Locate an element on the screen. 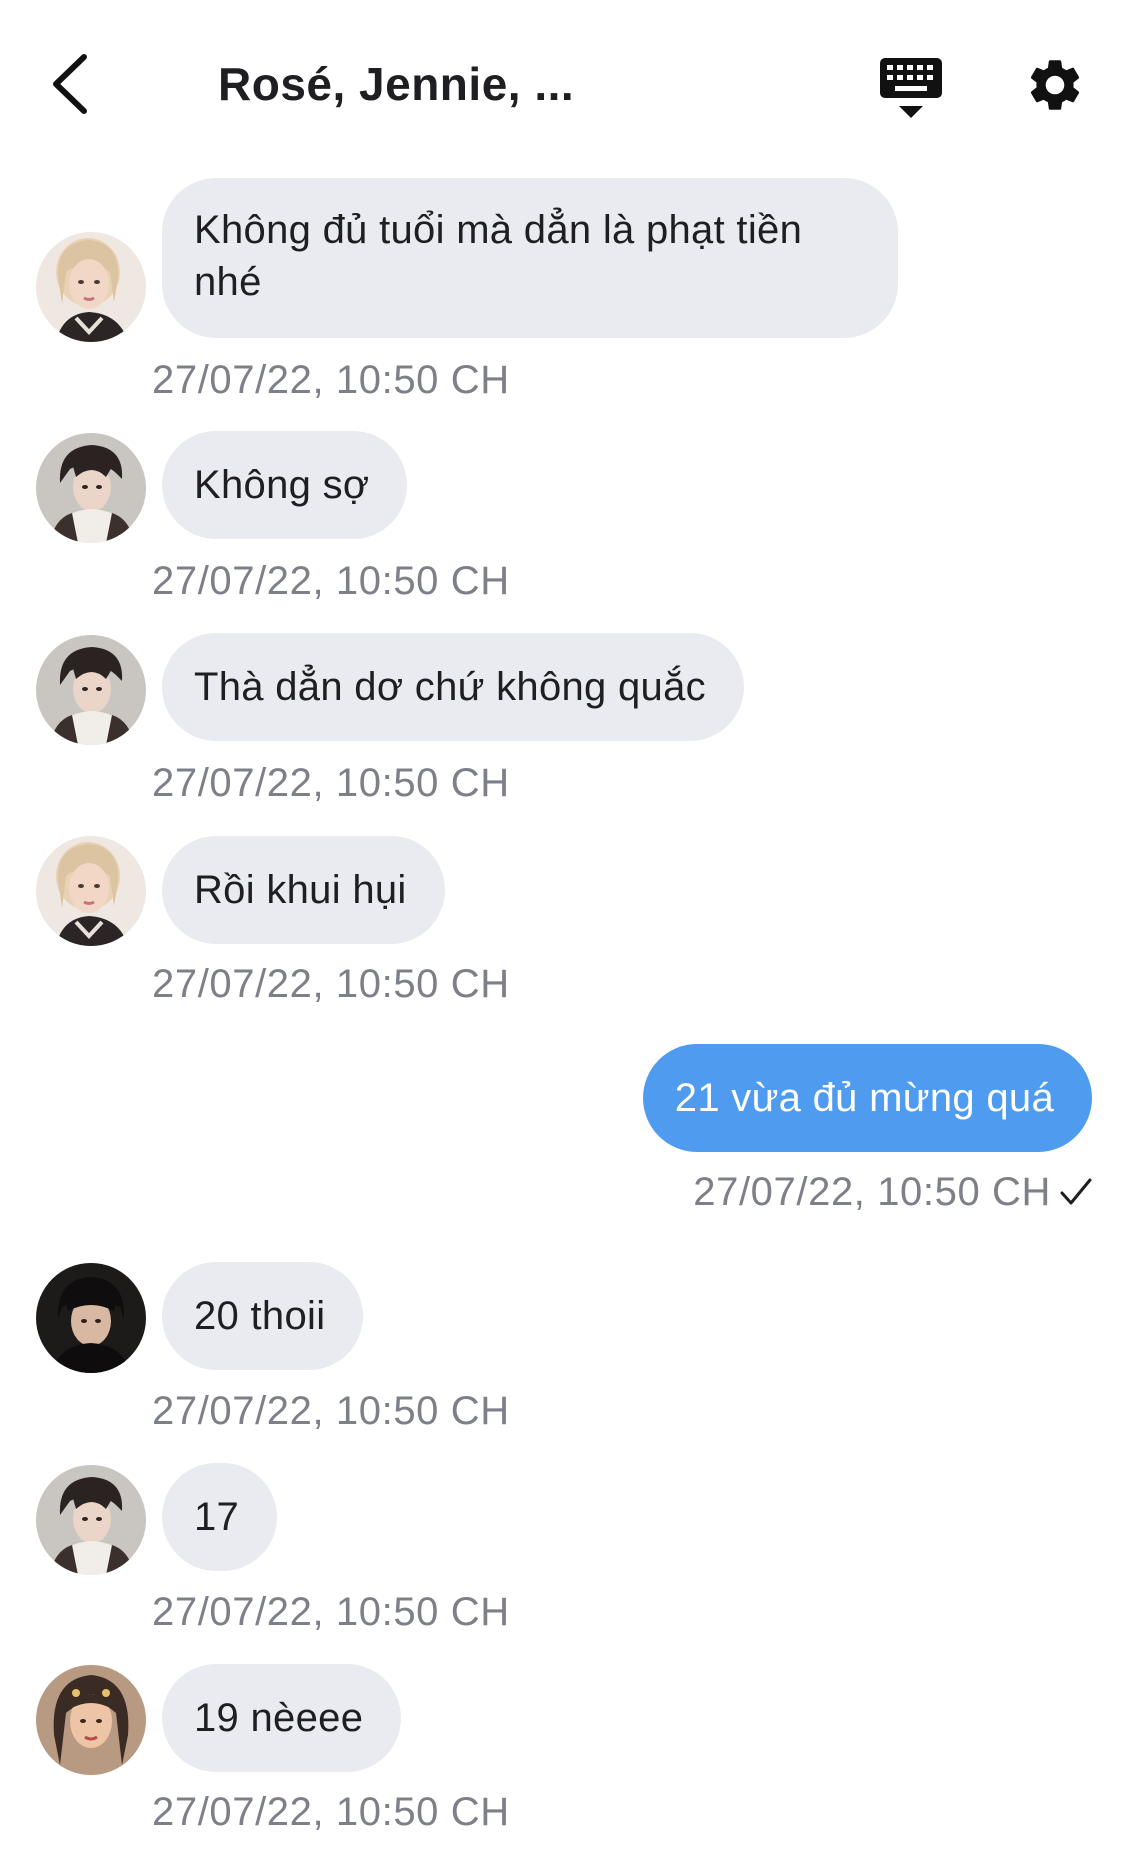  message-bubble: Không sợ is located at coordinates (285, 485).